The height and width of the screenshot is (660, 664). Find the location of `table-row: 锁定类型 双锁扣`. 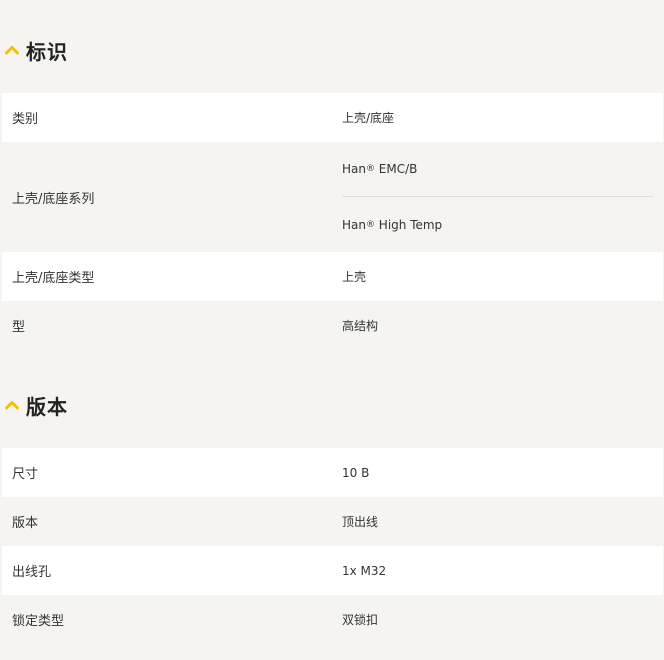

table-row: 锁定类型 双锁扣 is located at coordinates (332, 619).